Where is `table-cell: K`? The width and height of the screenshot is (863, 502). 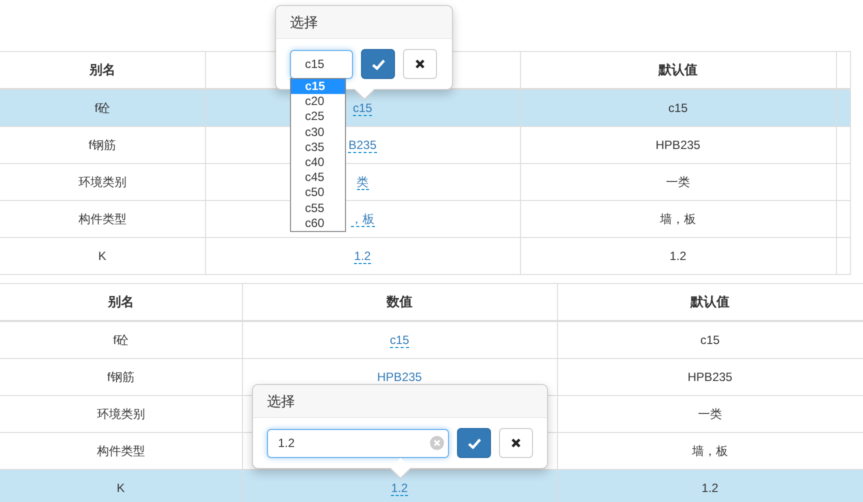 table-cell: K is located at coordinates (102, 256).